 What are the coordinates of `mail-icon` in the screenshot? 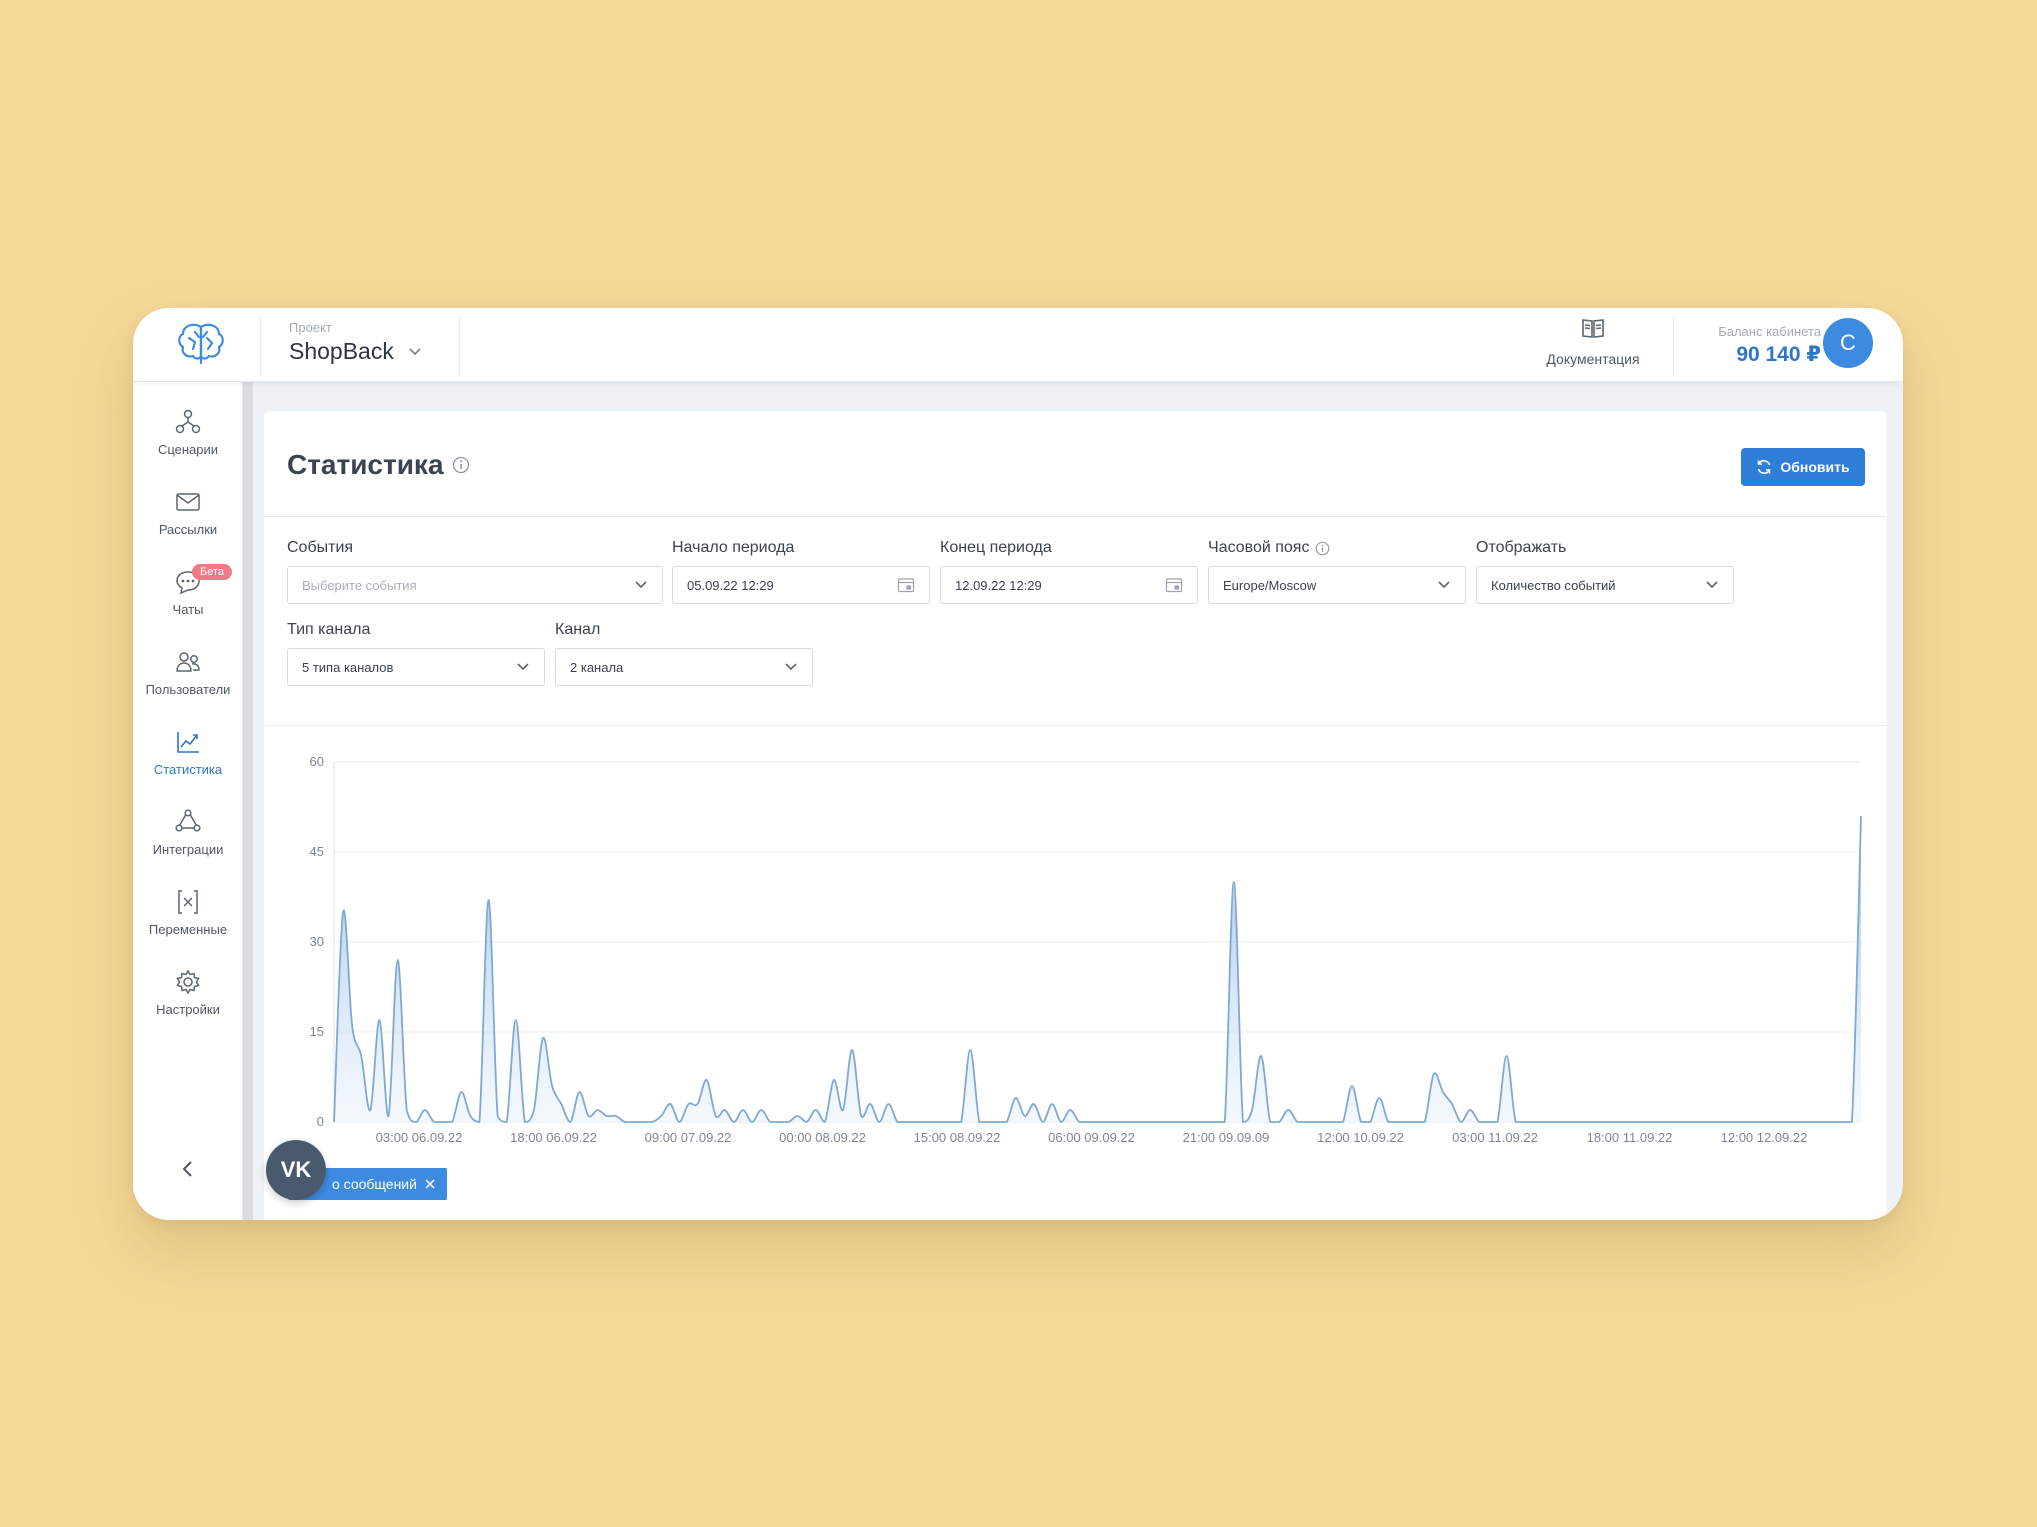 It's located at (188, 502).